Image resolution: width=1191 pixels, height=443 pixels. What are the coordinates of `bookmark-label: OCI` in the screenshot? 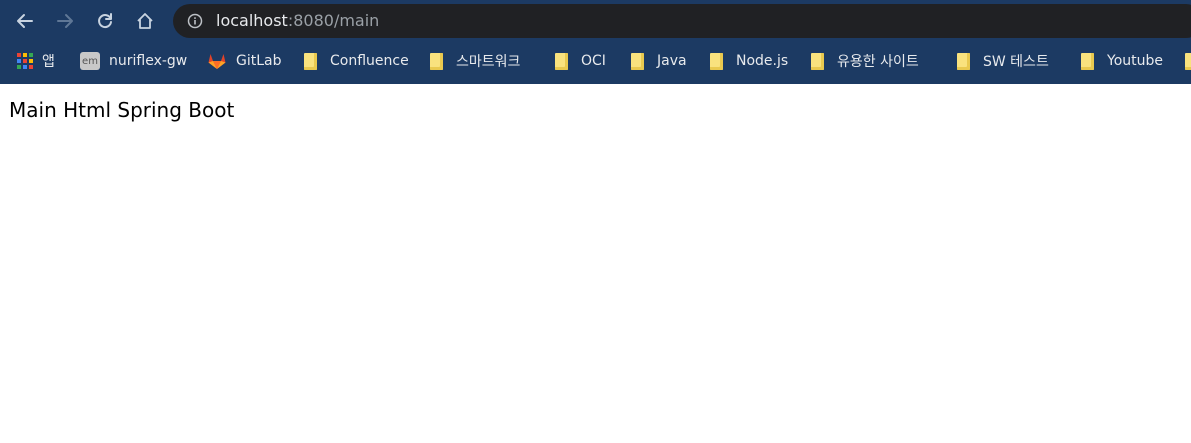 It's located at (593, 61).